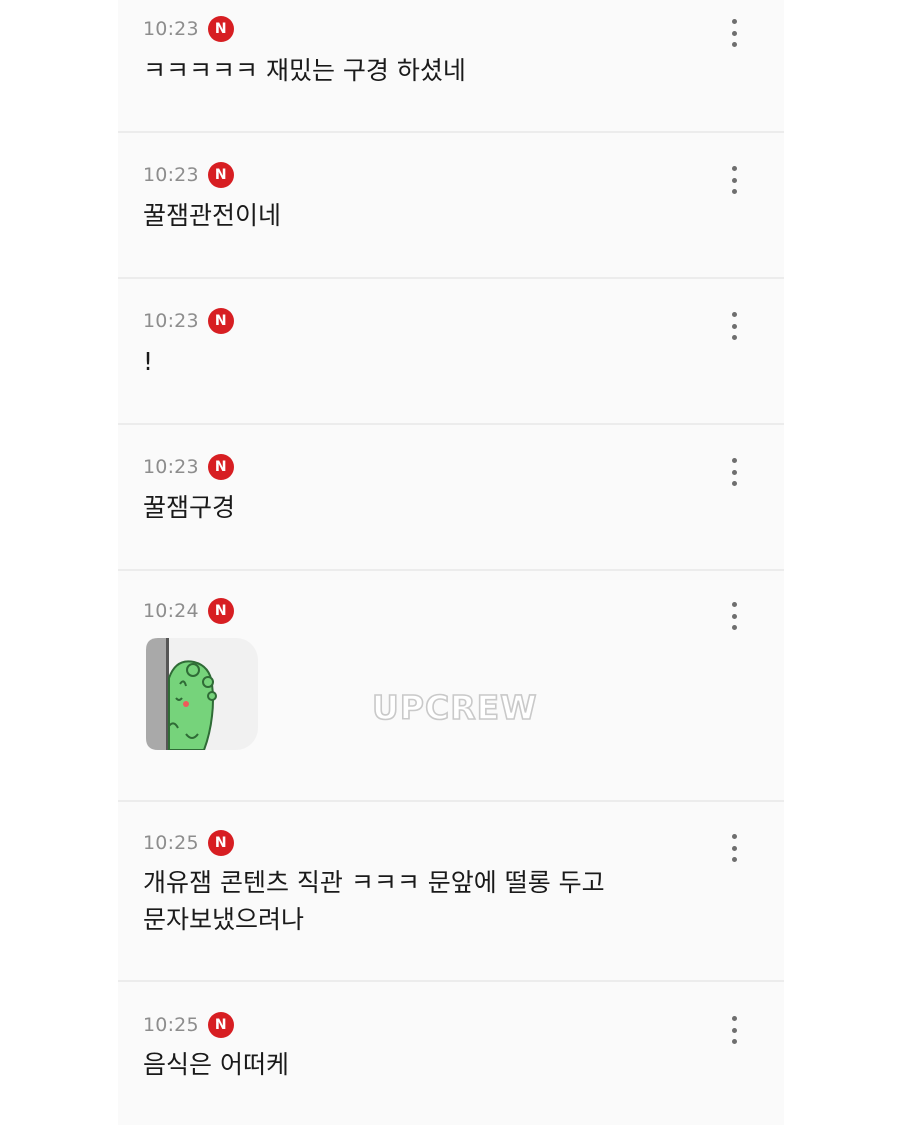 The height and width of the screenshot is (1125, 900). What do you see at coordinates (454, 707) in the screenshot?
I see `upcrew-watermark: UPCREW` at bounding box center [454, 707].